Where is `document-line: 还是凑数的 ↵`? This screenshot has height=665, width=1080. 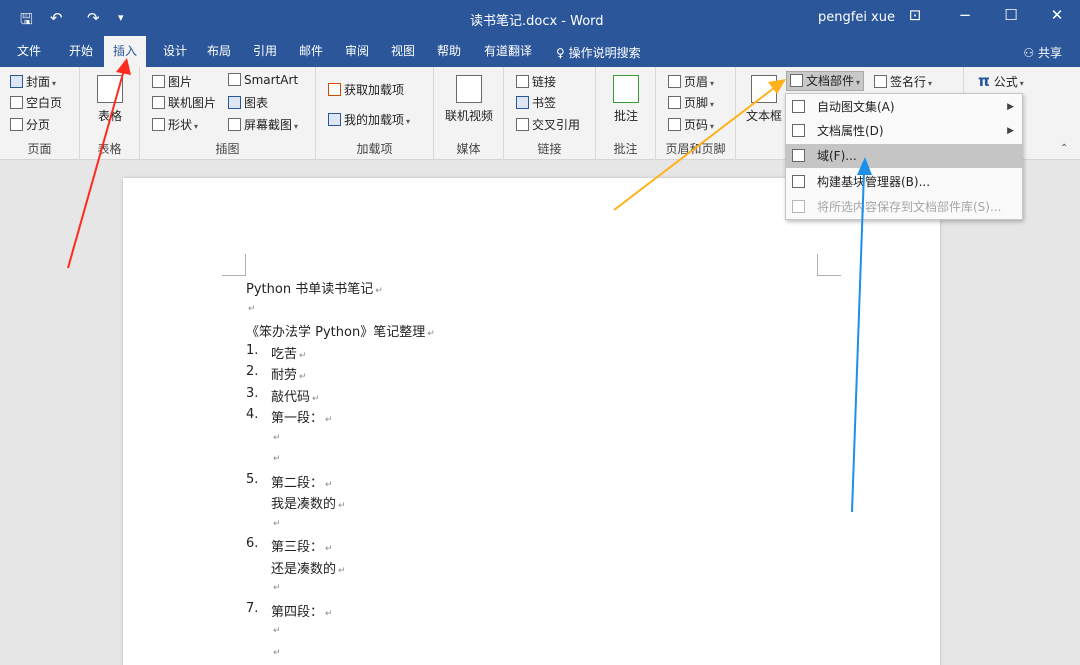
document-line: 还是凑数的 ↵ is located at coordinates (308, 567).